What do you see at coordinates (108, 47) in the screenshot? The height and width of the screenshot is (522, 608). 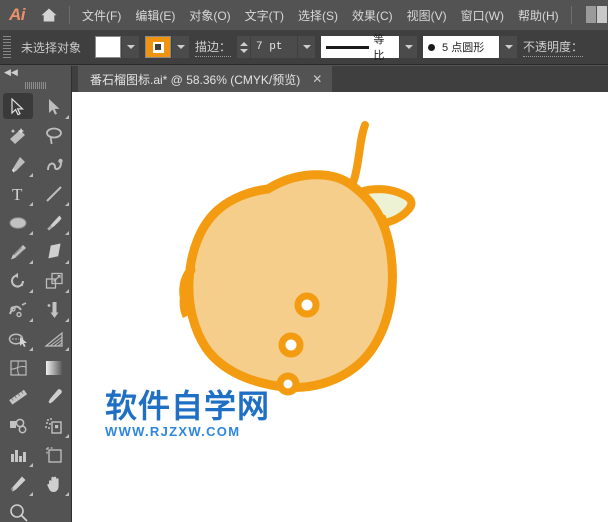 I see `fill-color-swatch` at bounding box center [108, 47].